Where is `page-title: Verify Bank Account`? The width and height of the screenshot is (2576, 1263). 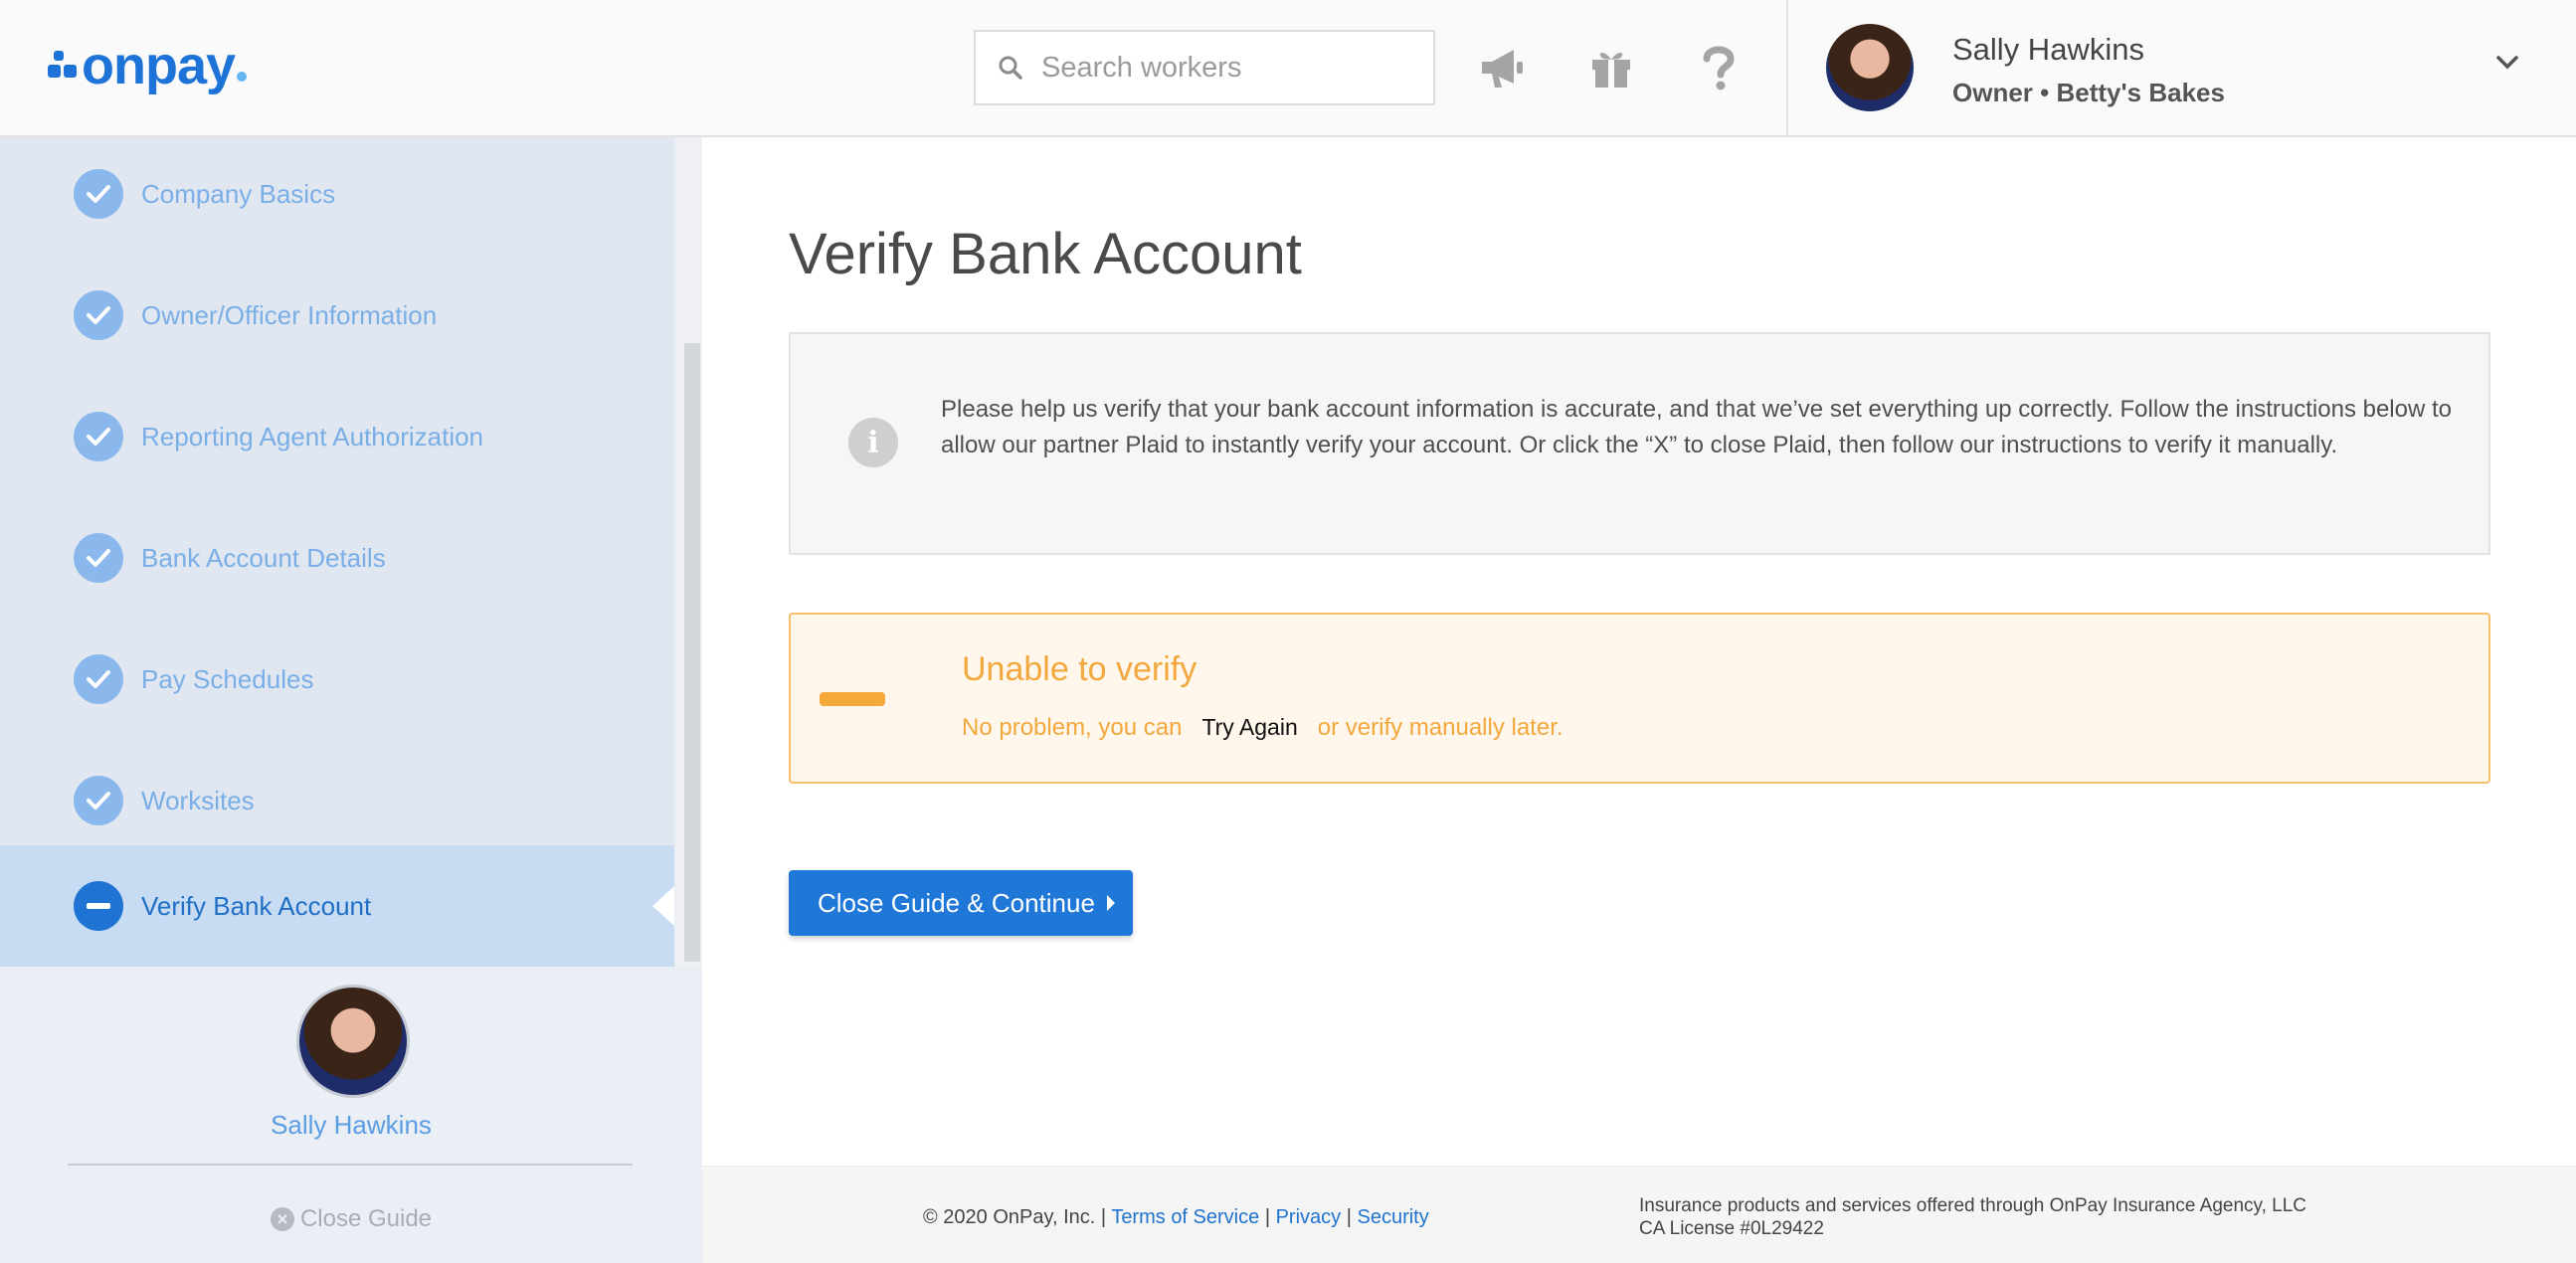
page-title: Verify Bank Account is located at coordinates (1045, 254).